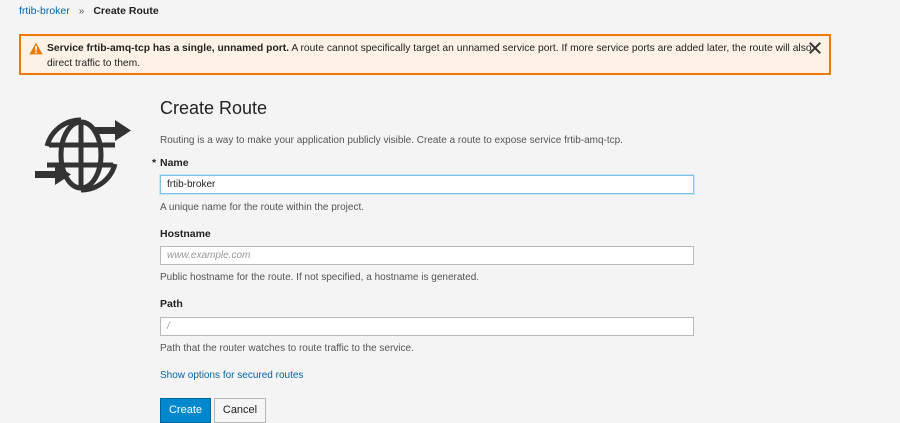 This screenshot has height=423, width=900. I want to click on close-icon, so click(815, 48).